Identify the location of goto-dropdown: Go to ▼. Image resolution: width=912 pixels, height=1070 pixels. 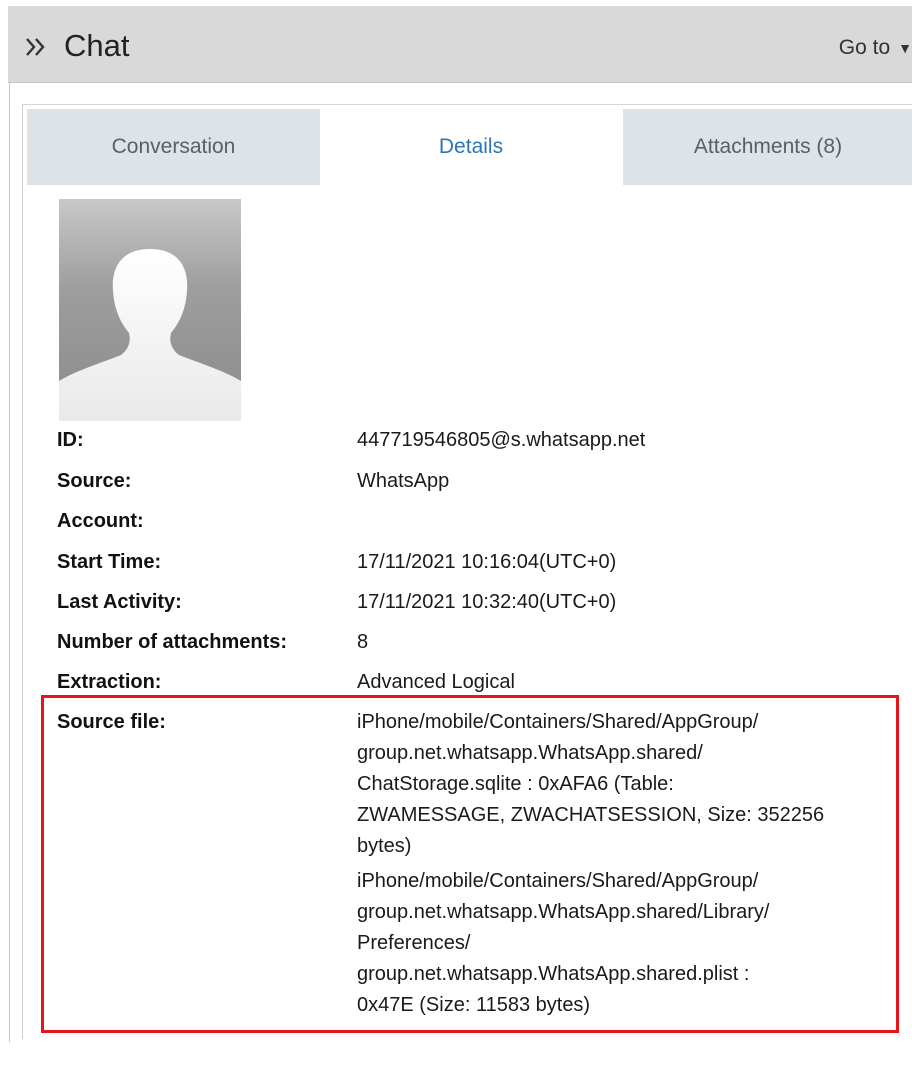
(875, 48).